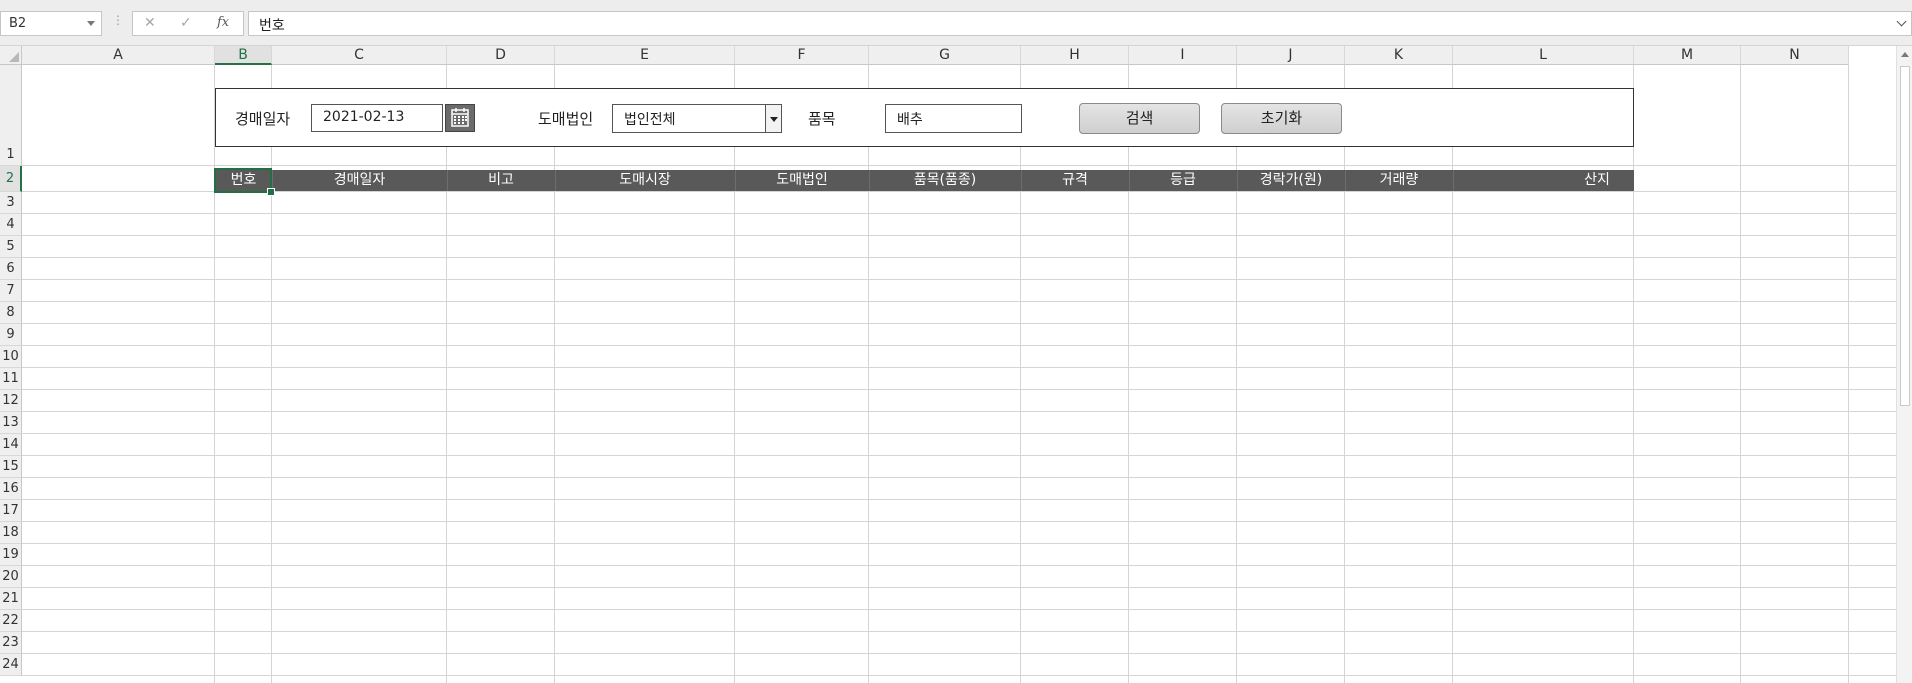 The height and width of the screenshot is (683, 1912). Describe the element at coordinates (1901, 21) in the screenshot. I see `expand-formula-icon` at that location.